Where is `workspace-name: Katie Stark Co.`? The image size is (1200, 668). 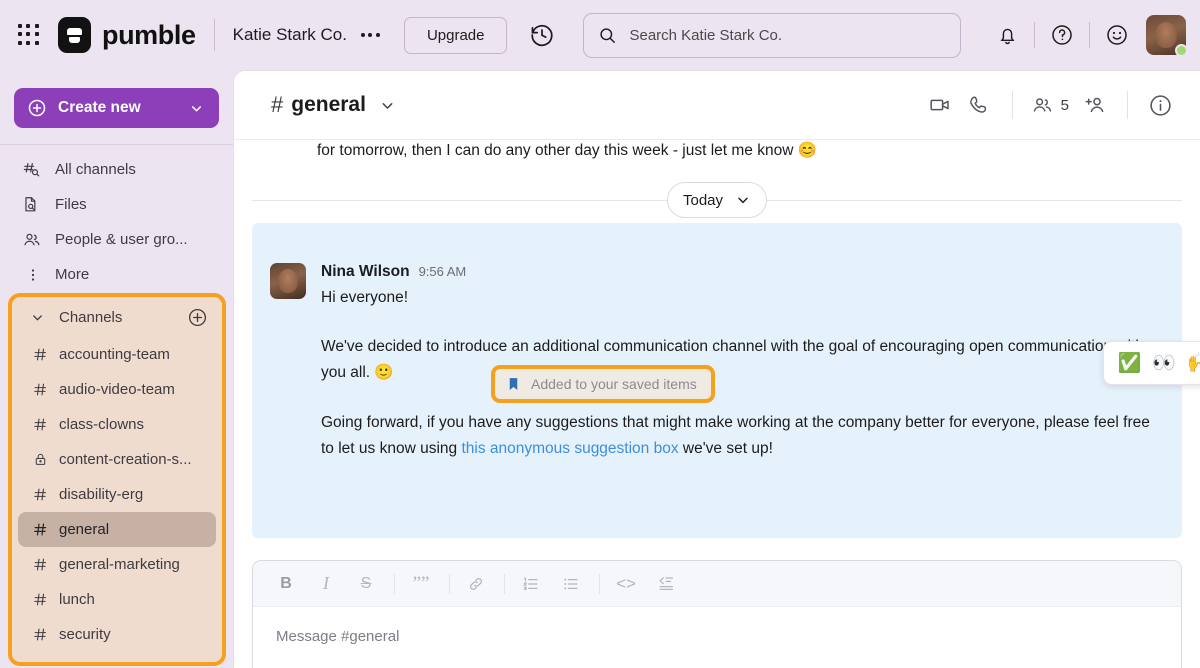 workspace-name: Katie Stark Co. is located at coordinates (290, 35).